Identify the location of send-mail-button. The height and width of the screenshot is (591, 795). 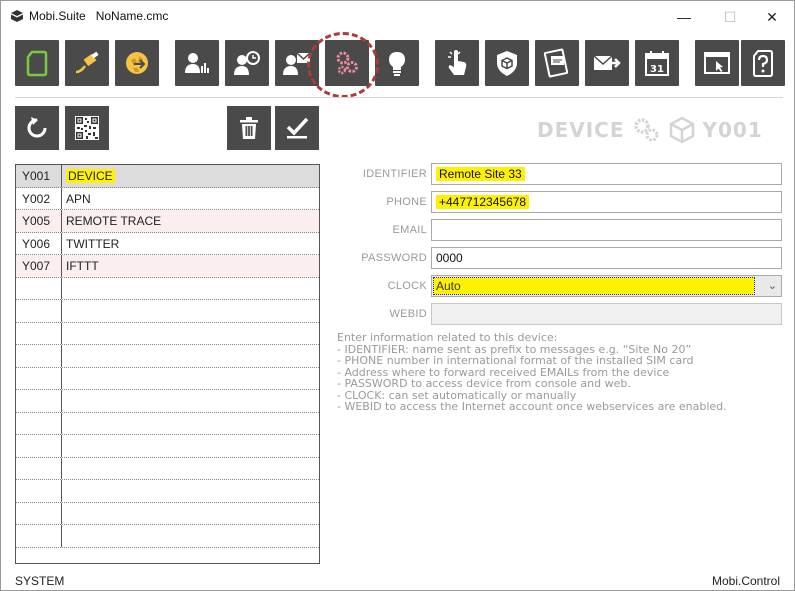
(607, 63).